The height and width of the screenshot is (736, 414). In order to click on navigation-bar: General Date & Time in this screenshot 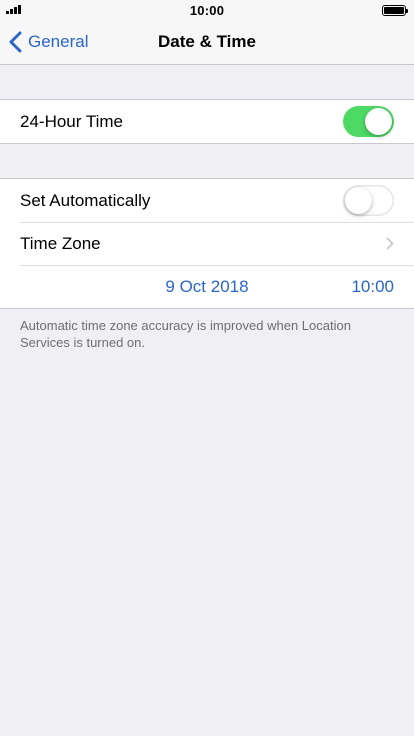, I will do `click(207, 42)`.